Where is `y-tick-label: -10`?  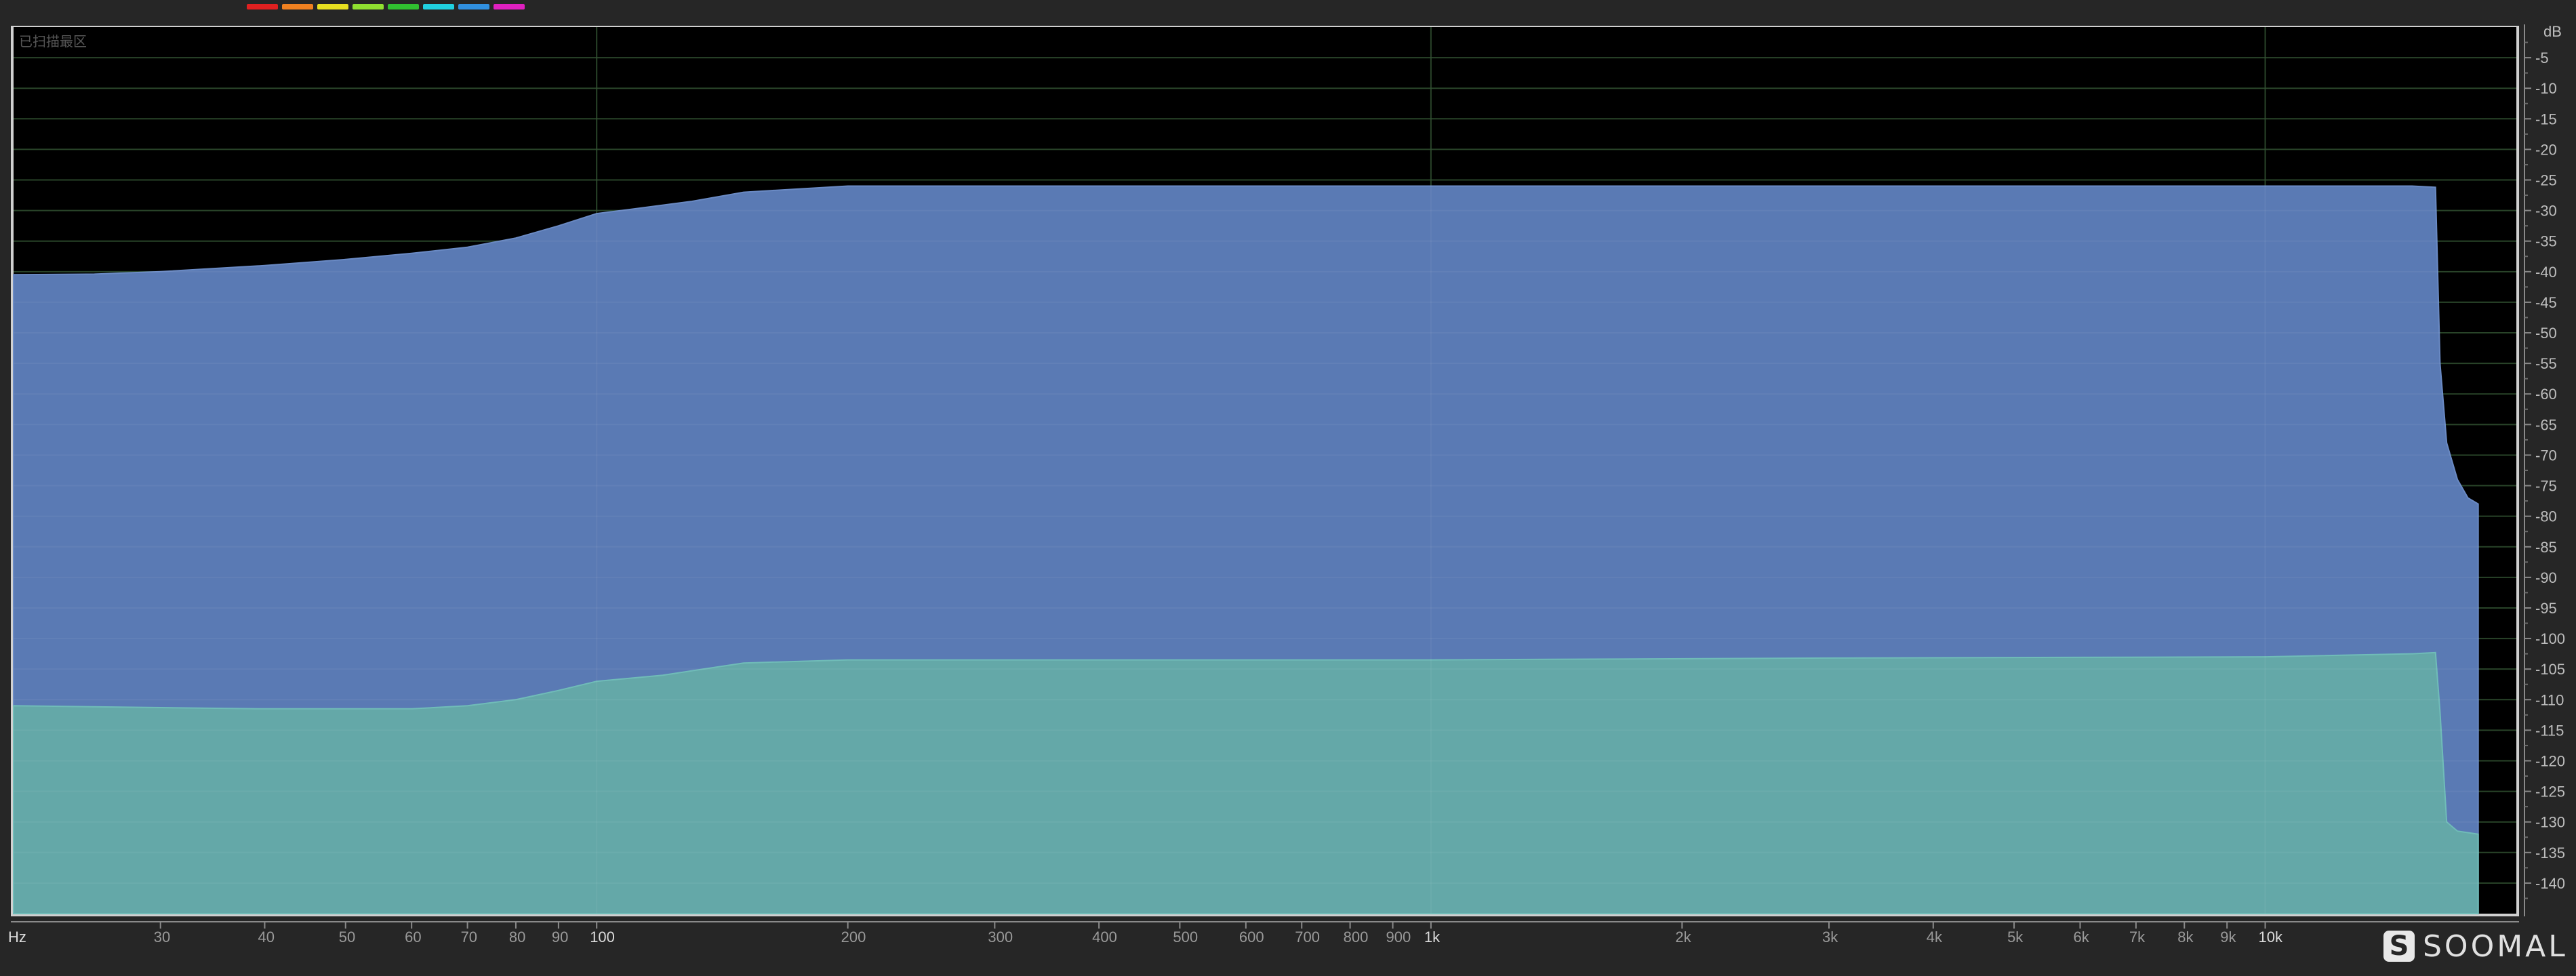 y-tick-label: -10 is located at coordinates (2546, 89).